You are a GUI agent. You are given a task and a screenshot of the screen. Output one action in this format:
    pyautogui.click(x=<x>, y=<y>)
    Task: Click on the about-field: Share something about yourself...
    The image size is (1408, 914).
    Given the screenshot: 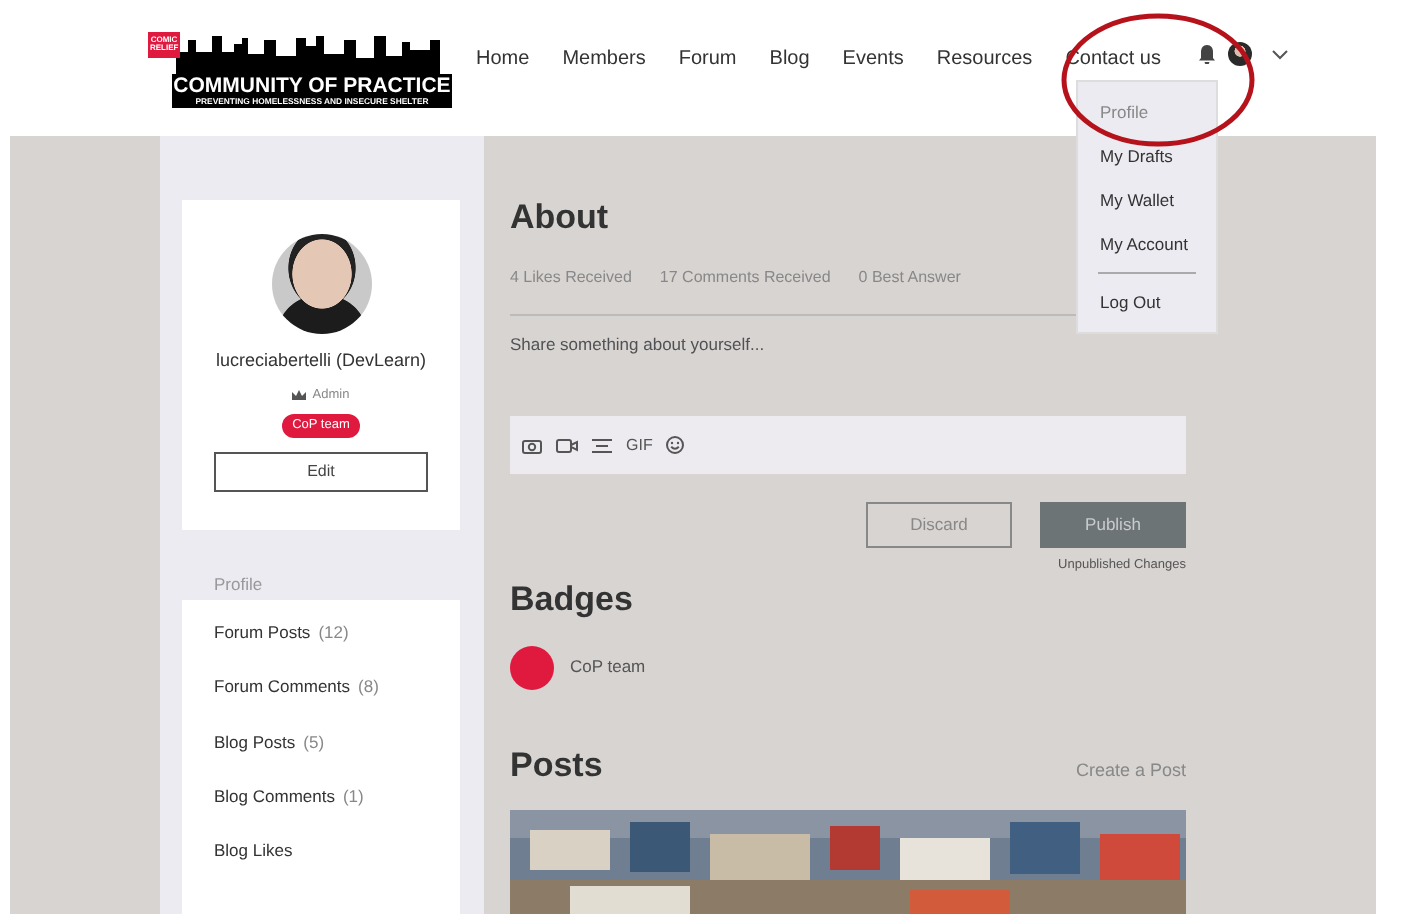 What is the action you would take?
    pyautogui.click(x=848, y=374)
    